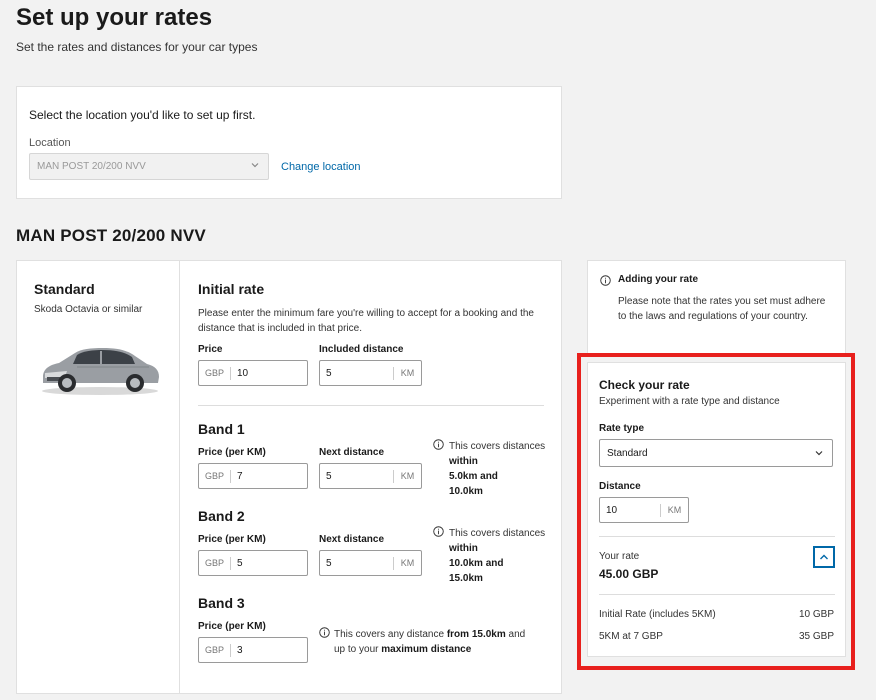  What do you see at coordinates (370, 373) in the screenshot?
I see `included-distance-input: 5 KM` at bounding box center [370, 373].